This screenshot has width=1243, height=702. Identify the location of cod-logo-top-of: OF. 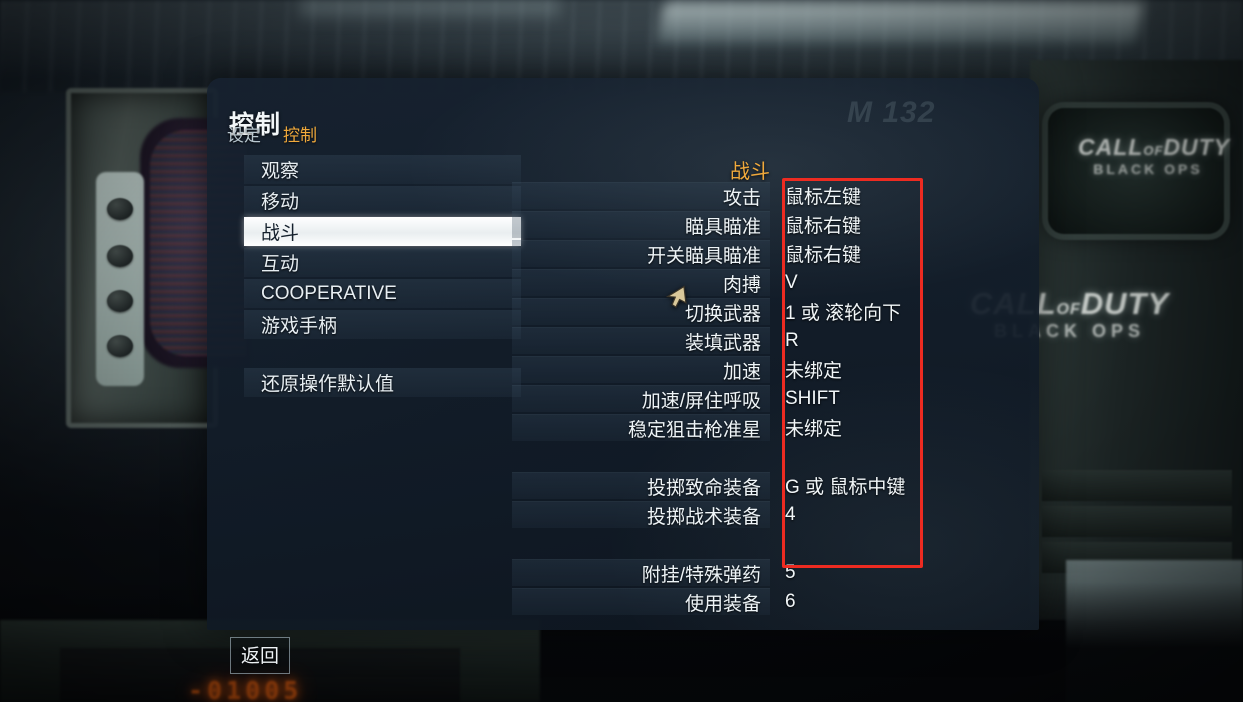
(1153, 150).